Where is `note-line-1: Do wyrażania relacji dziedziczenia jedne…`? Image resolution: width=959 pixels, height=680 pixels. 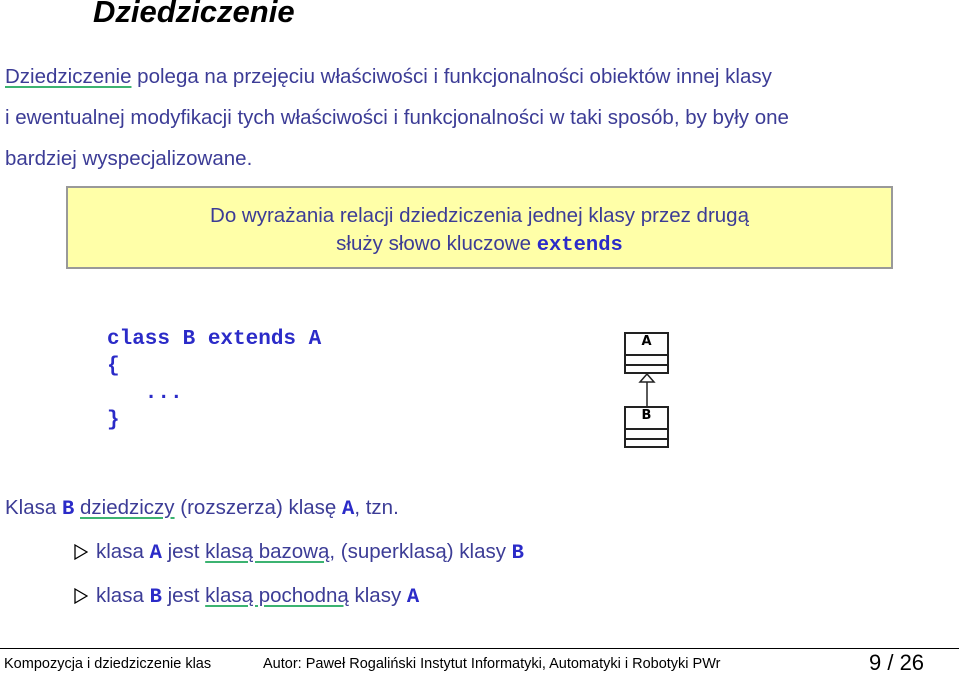
note-line-1: Do wyrażania relacji dziedziczenia jedne… is located at coordinates (479, 215).